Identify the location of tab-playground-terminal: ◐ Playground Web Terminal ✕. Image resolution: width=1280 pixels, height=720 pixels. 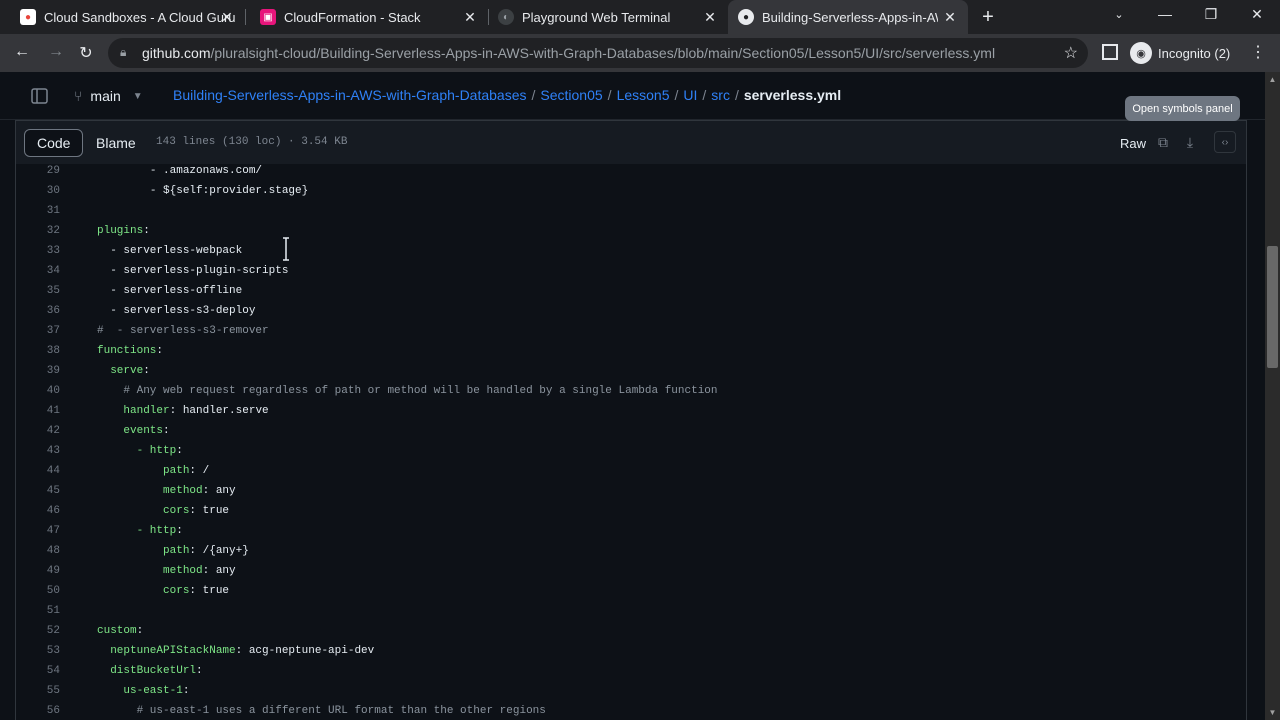
(603, 17).